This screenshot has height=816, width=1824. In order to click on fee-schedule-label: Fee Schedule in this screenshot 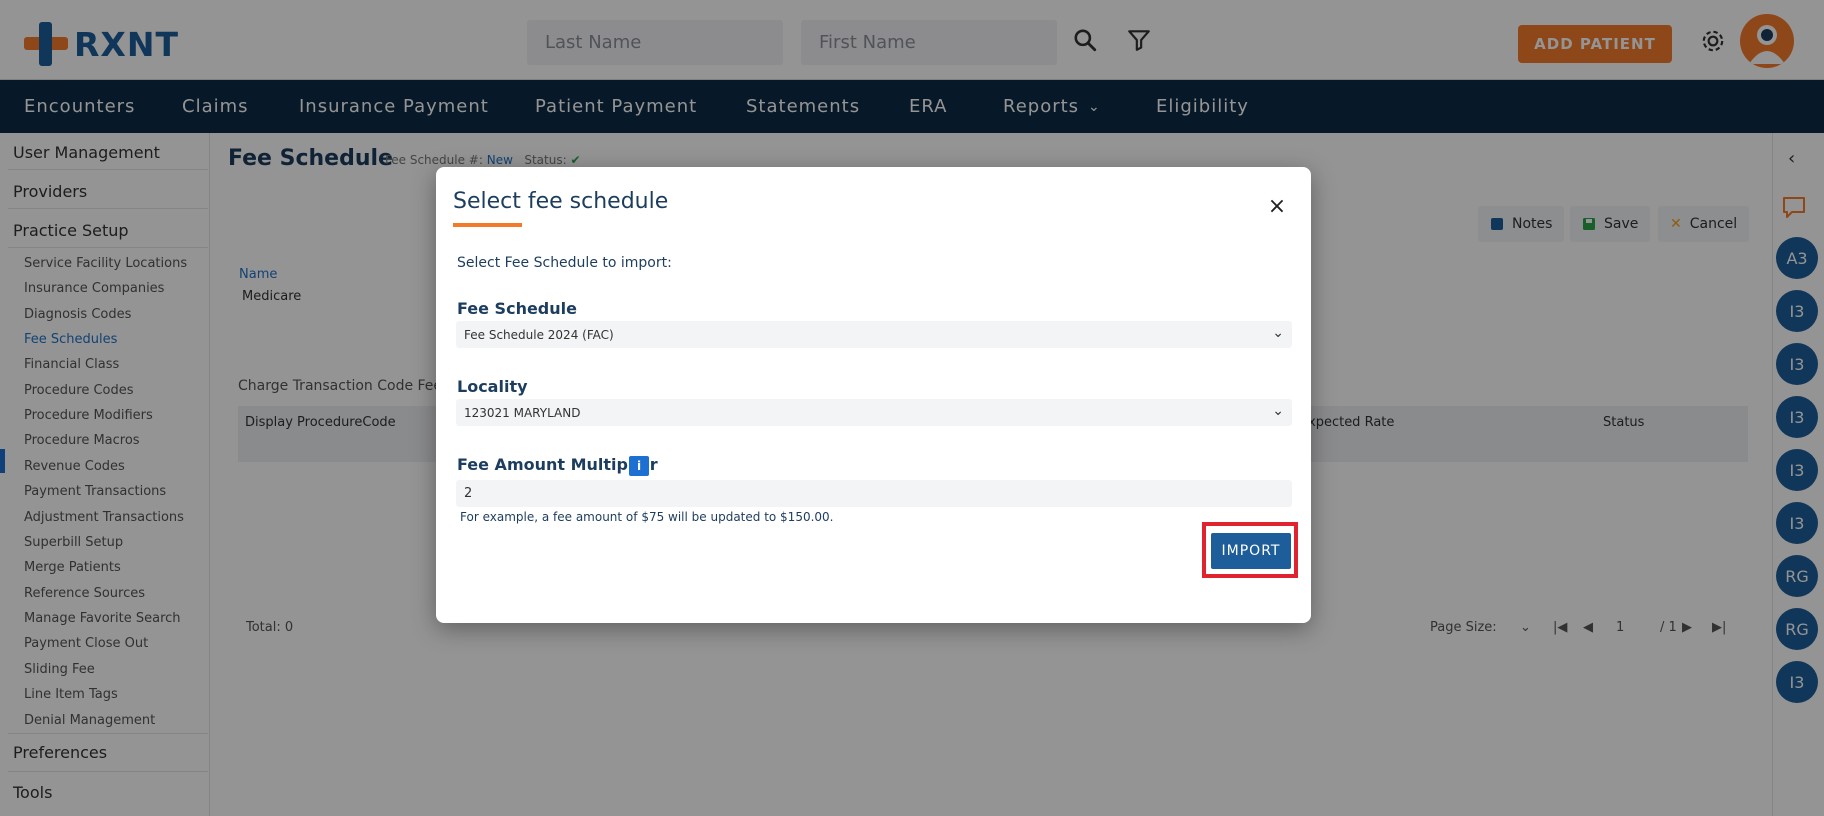, I will do `click(517, 308)`.